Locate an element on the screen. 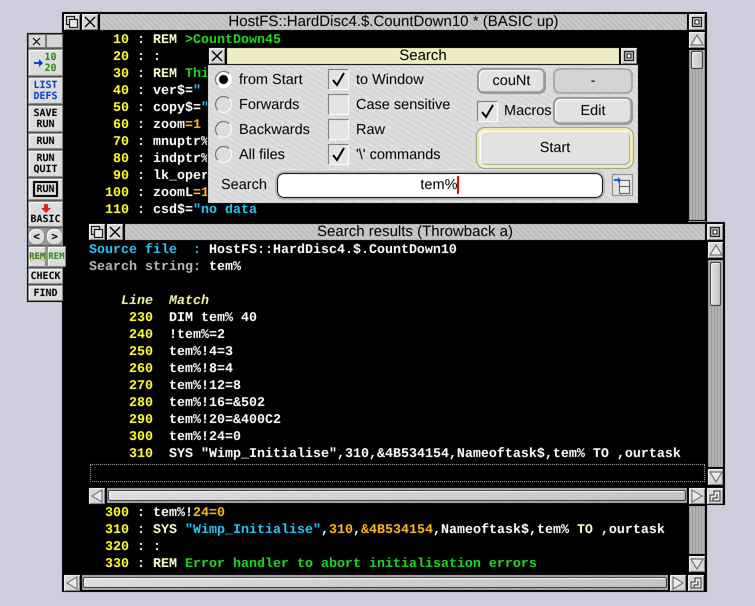  checkbox-label: to Window is located at coordinates (390, 80).